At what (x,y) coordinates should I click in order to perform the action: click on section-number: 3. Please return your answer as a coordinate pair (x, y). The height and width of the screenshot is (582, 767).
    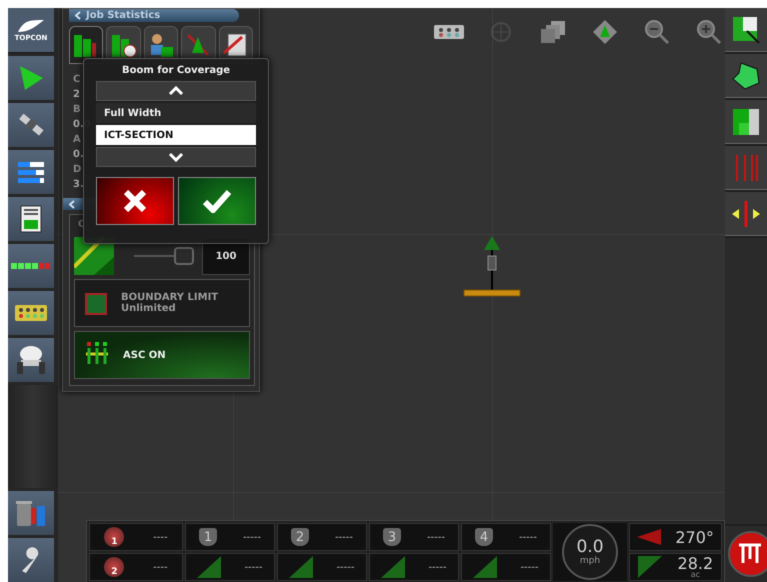
    Looking at the image, I should click on (391, 537).